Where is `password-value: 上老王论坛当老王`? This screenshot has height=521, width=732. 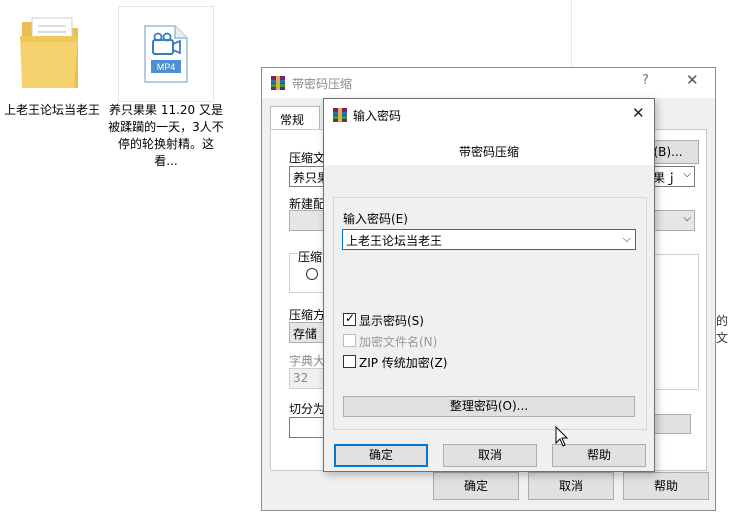
password-value: 上老王论坛当老王 is located at coordinates (394, 241).